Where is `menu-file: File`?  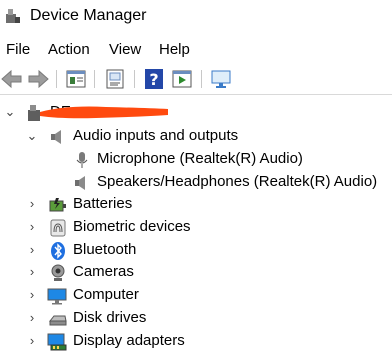
menu-file: File is located at coordinates (18, 50).